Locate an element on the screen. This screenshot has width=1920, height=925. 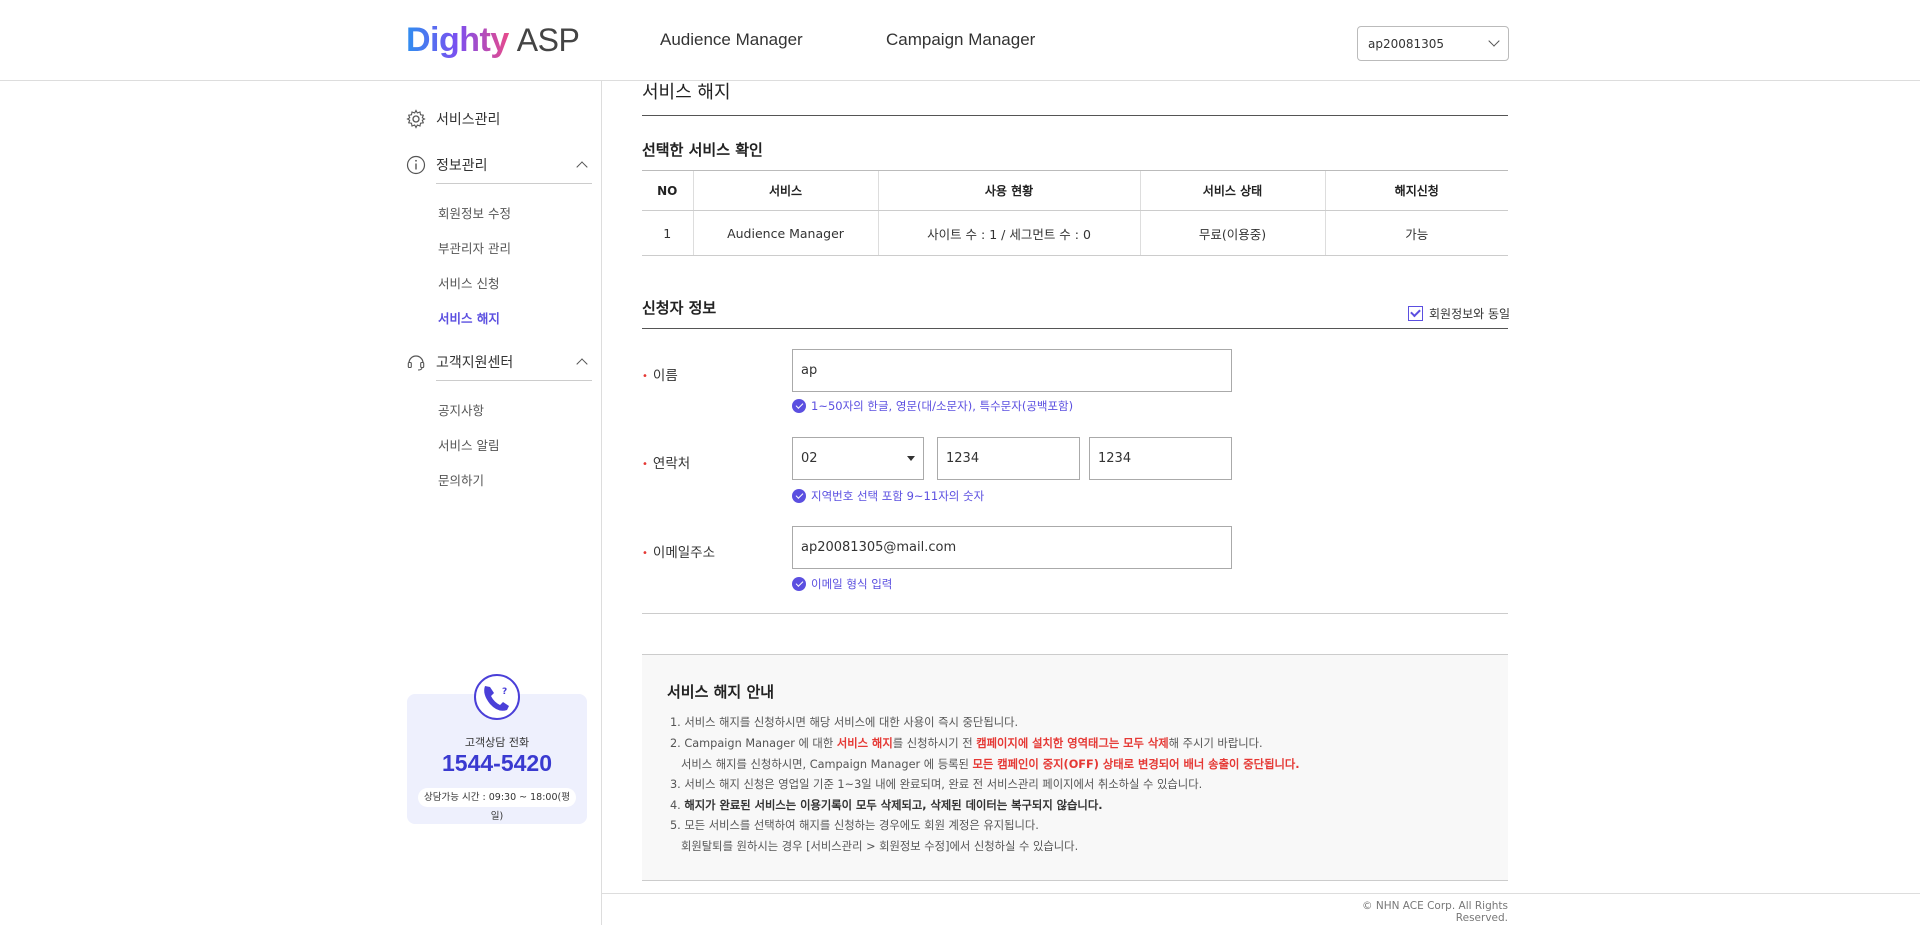
sidebar-label-info-management: 정보관리 is located at coordinates (462, 166).